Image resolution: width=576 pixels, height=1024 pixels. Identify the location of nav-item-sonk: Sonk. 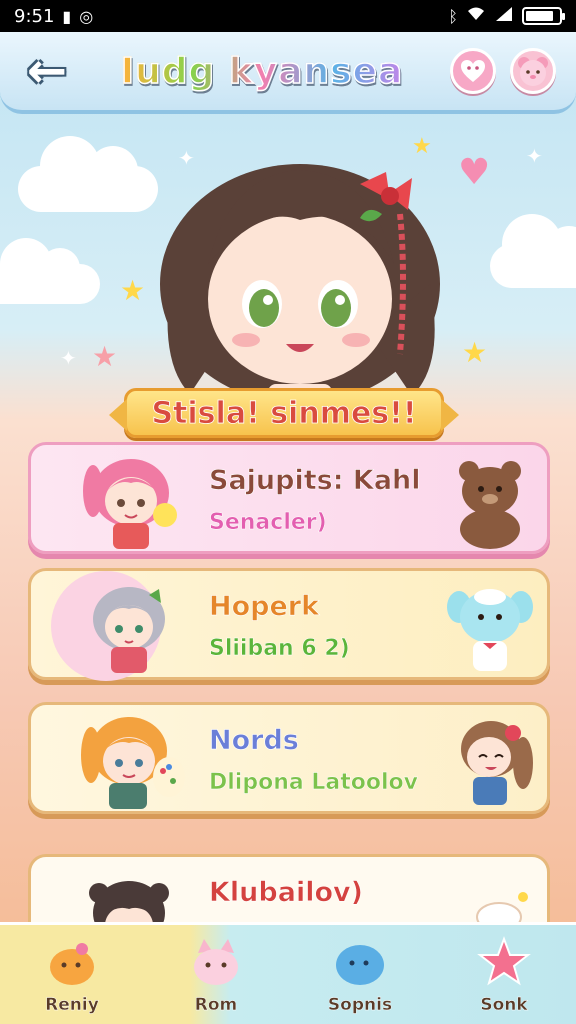
(504, 974).